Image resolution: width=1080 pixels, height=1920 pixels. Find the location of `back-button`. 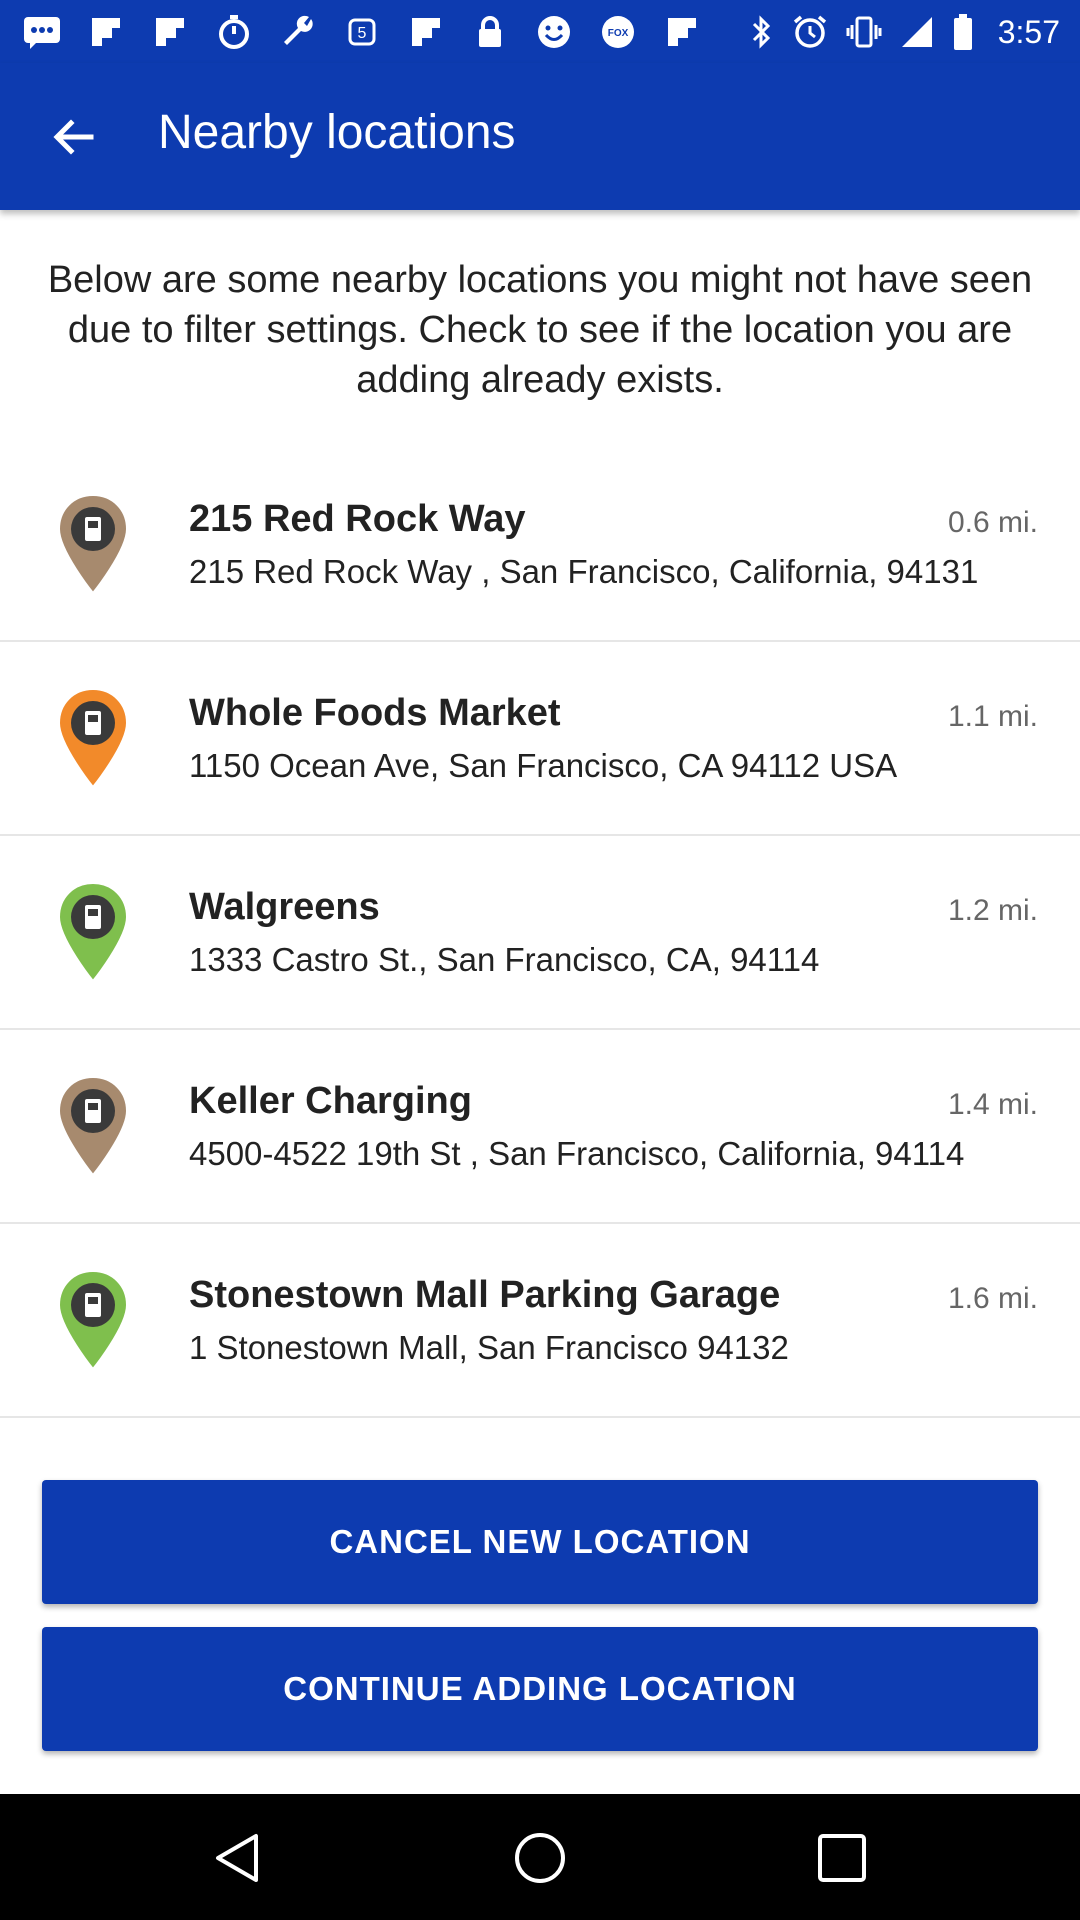

back-button is located at coordinates (73, 137).